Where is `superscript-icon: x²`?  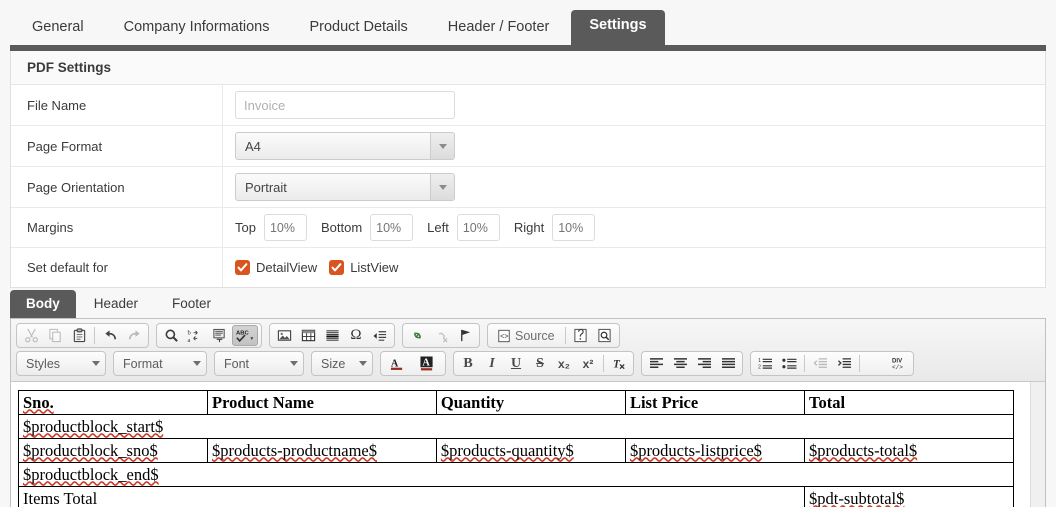 superscript-icon: x² is located at coordinates (588, 363).